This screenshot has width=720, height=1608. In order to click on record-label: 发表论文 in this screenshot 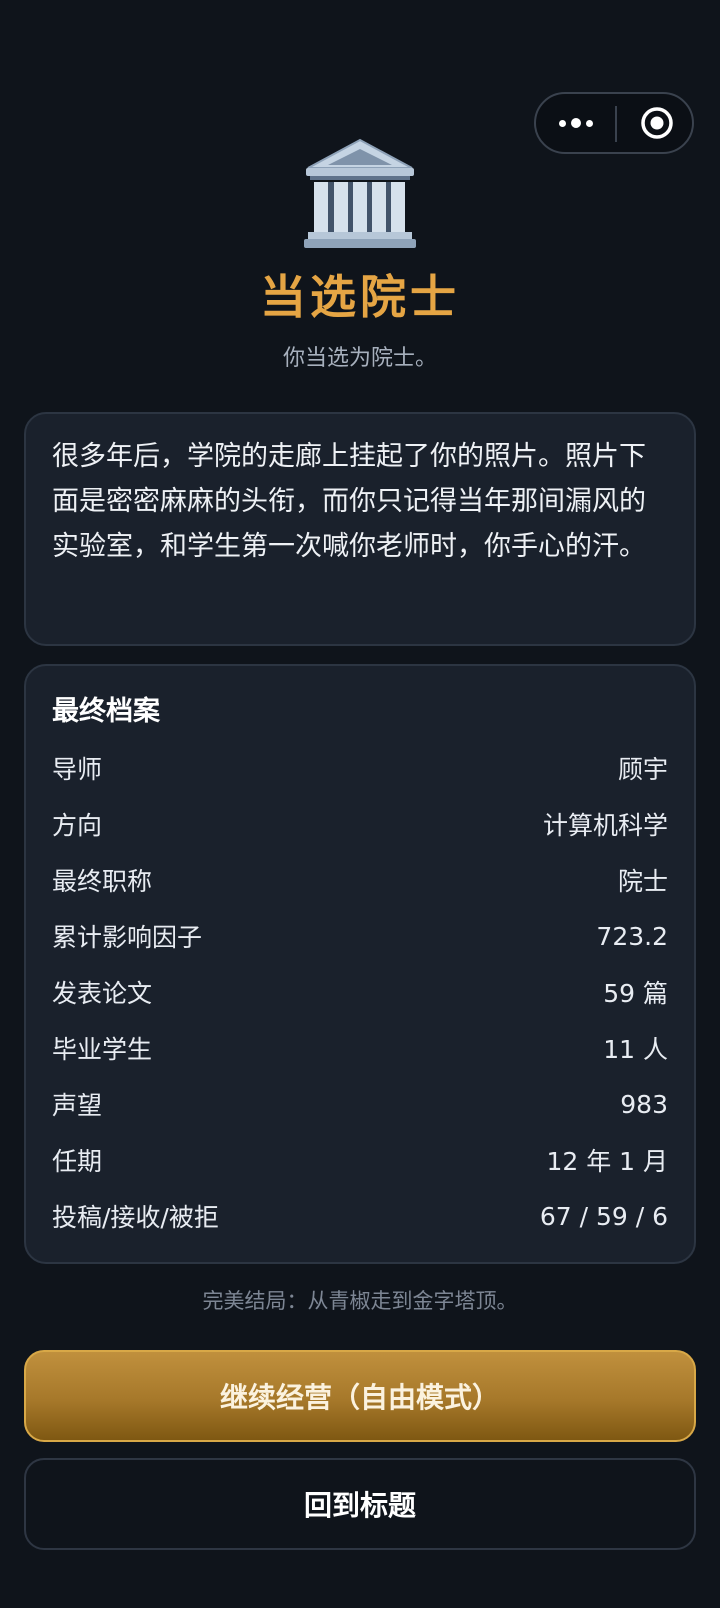, I will do `click(102, 993)`.